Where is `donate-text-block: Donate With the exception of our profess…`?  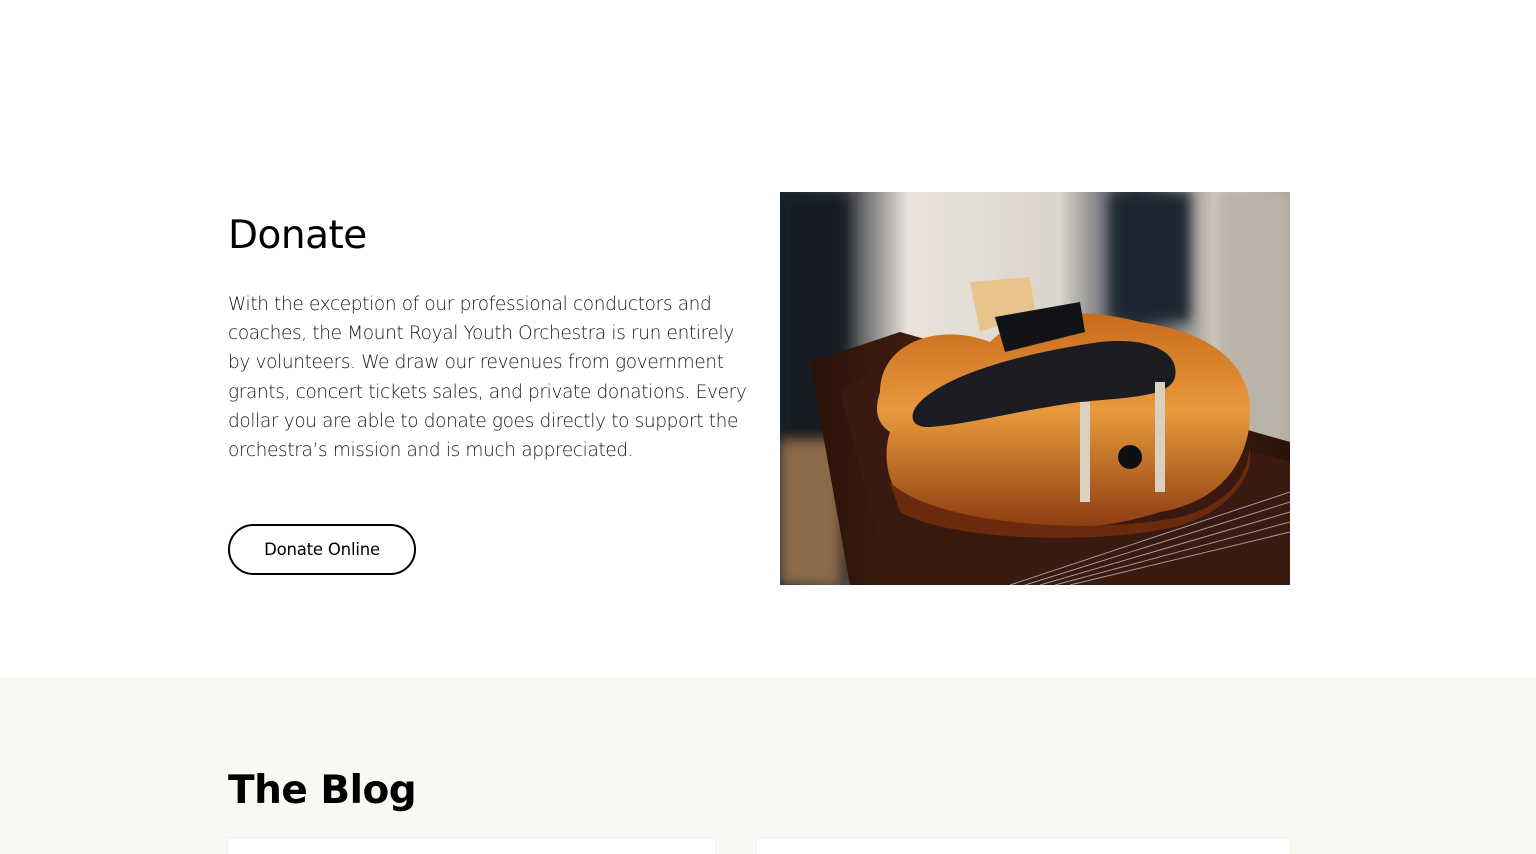 donate-text-block: Donate With the exception of our profess… is located at coordinates (488, 337).